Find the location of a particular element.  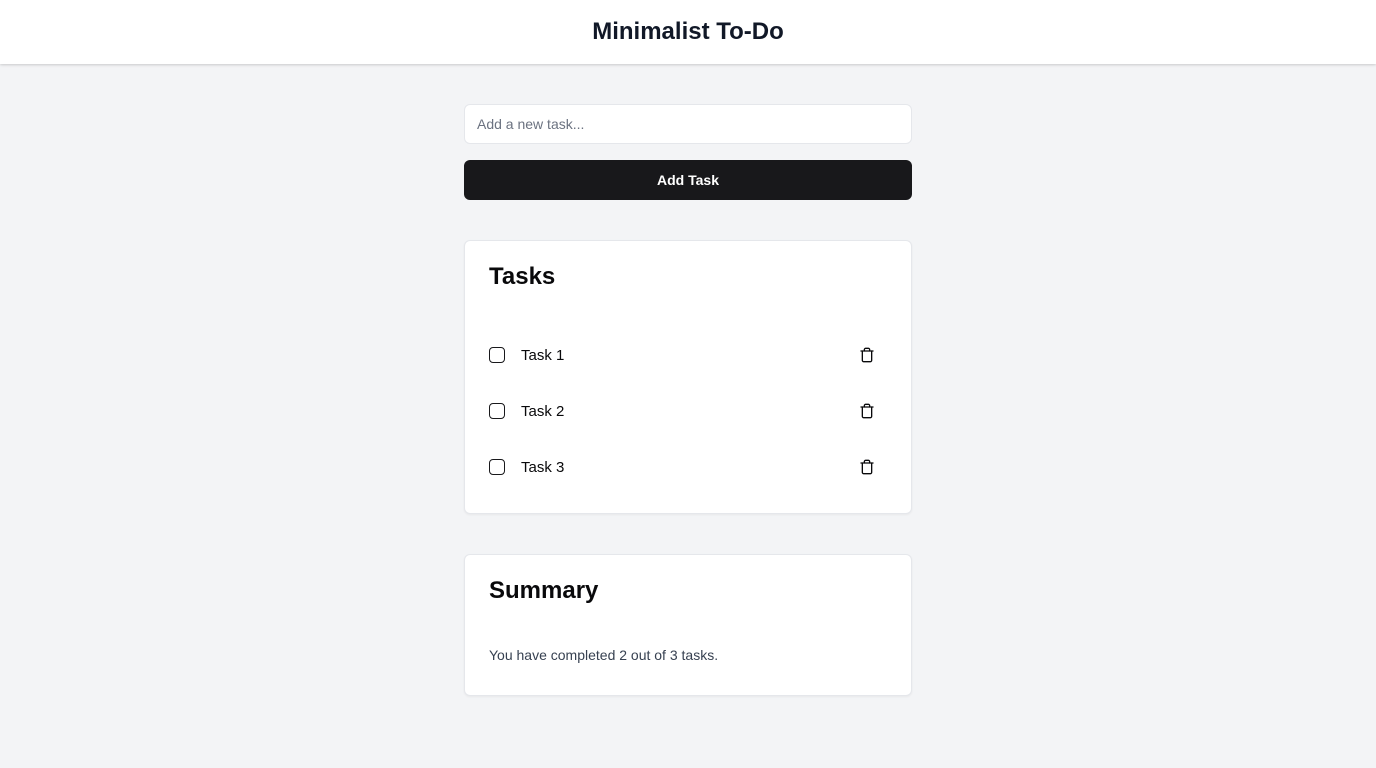

task-label: Task 3 is located at coordinates (543, 467).